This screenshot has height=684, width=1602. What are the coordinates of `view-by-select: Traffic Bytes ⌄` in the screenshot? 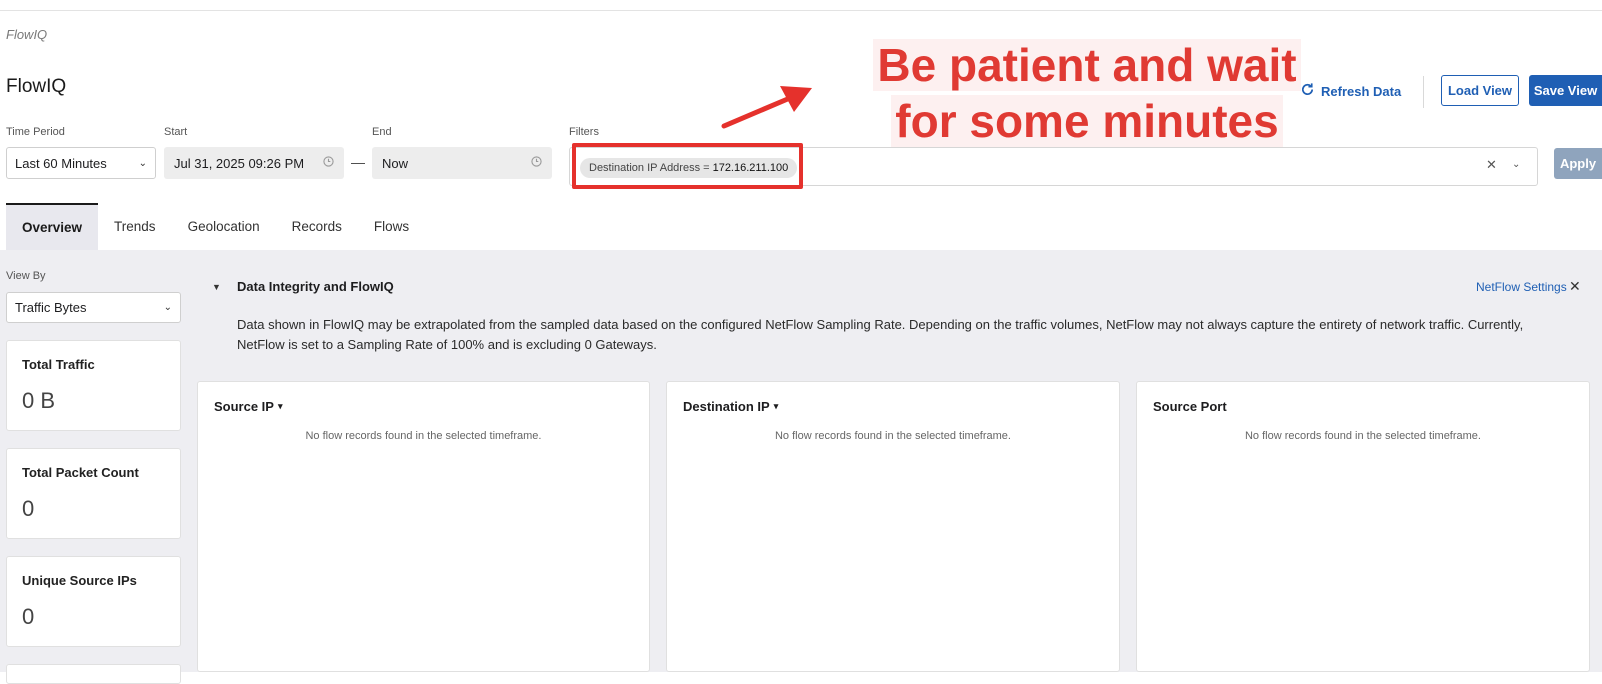 It's located at (93, 307).